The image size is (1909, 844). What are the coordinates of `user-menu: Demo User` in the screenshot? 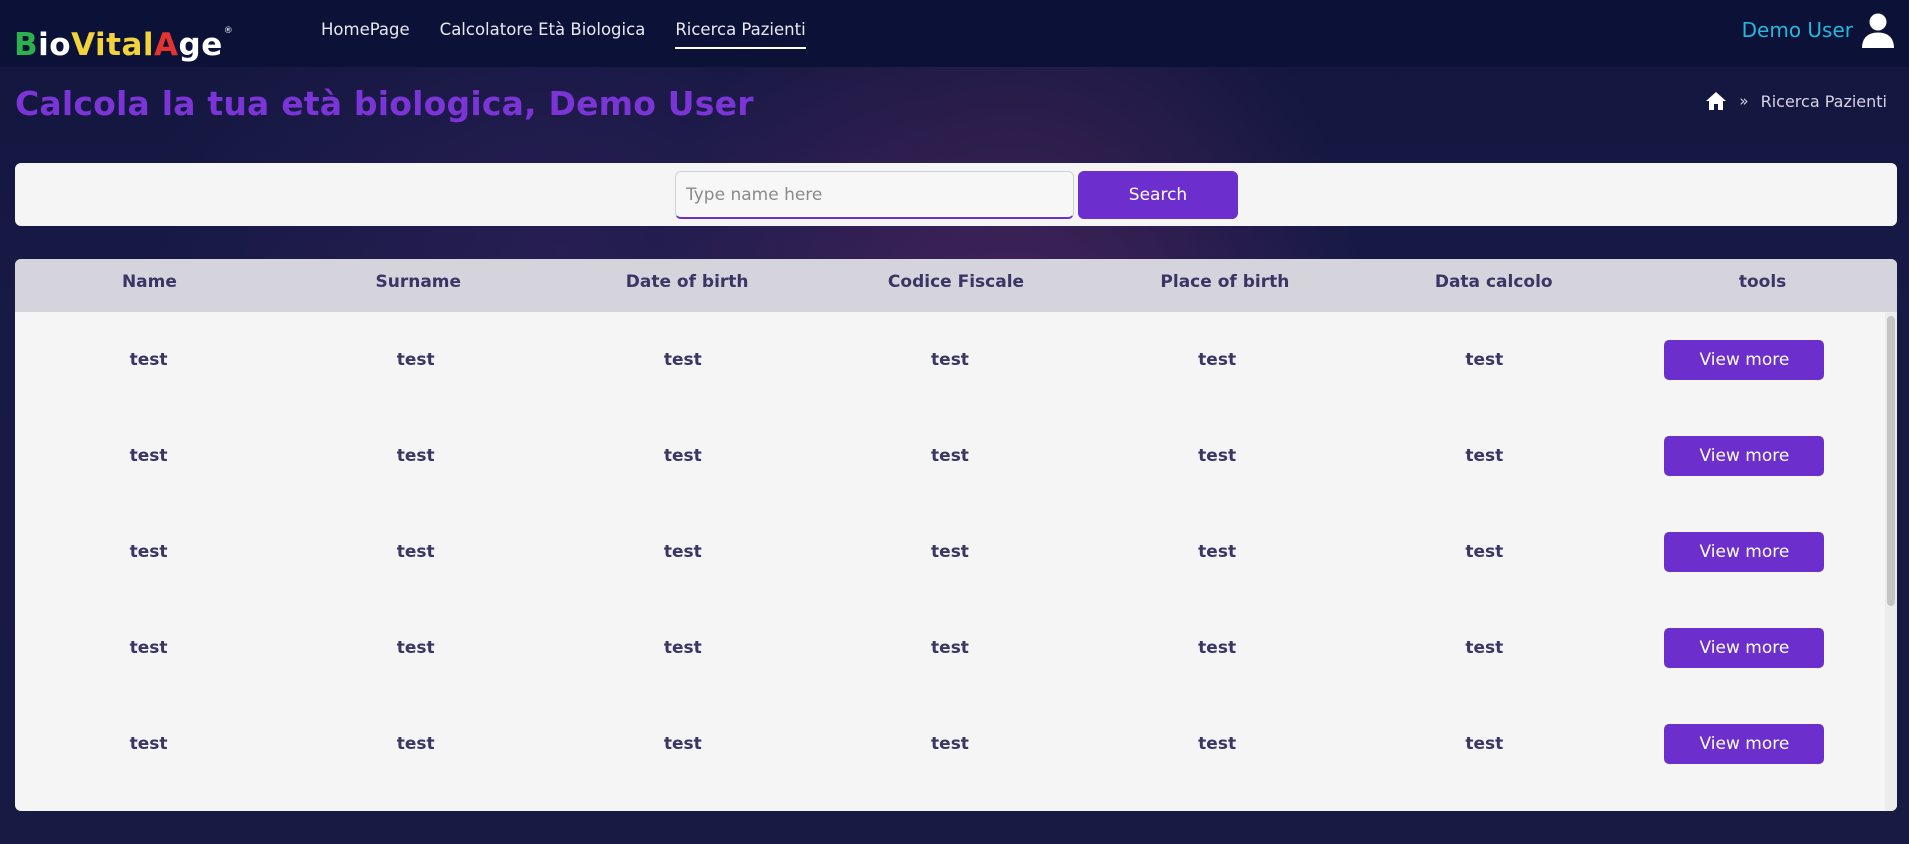 It's located at (1818, 30).